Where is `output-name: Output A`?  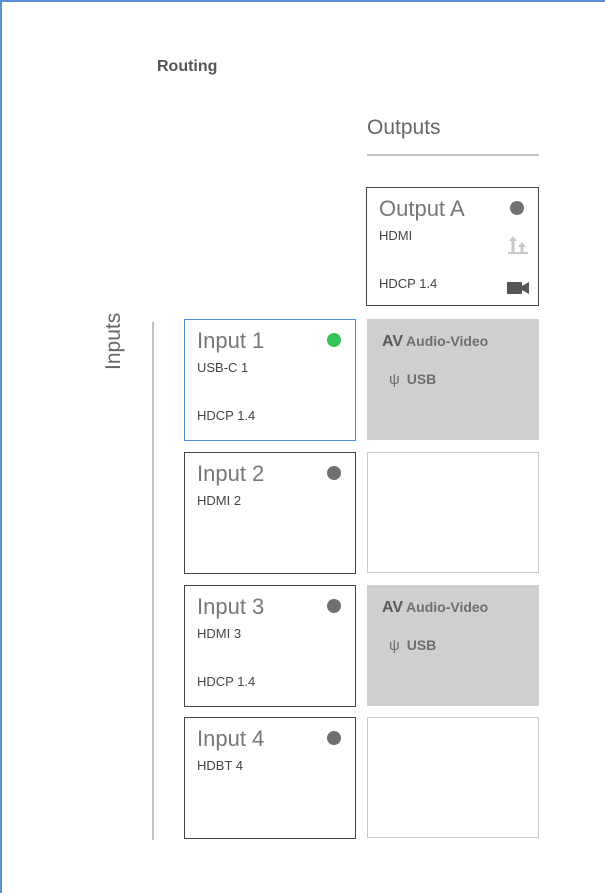 output-name: Output A is located at coordinates (422, 208).